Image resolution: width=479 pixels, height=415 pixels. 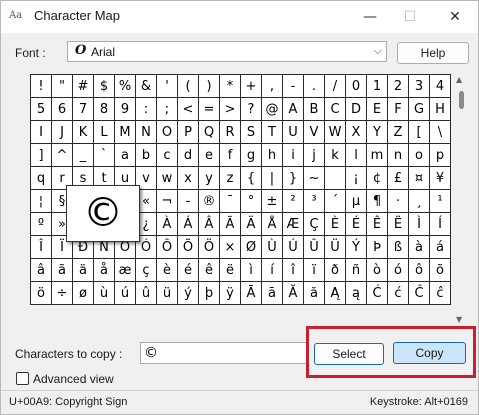 What do you see at coordinates (227, 51) in the screenshot?
I see `font-dropdown: O Arial ⌵` at bounding box center [227, 51].